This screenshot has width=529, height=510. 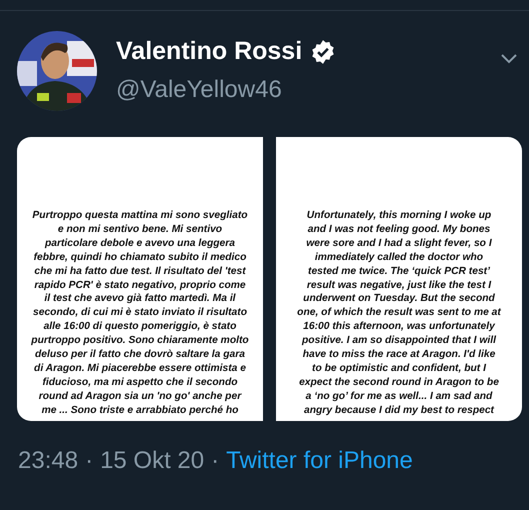 I want to click on user-name: Valentino Rossi, so click(x=209, y=51).